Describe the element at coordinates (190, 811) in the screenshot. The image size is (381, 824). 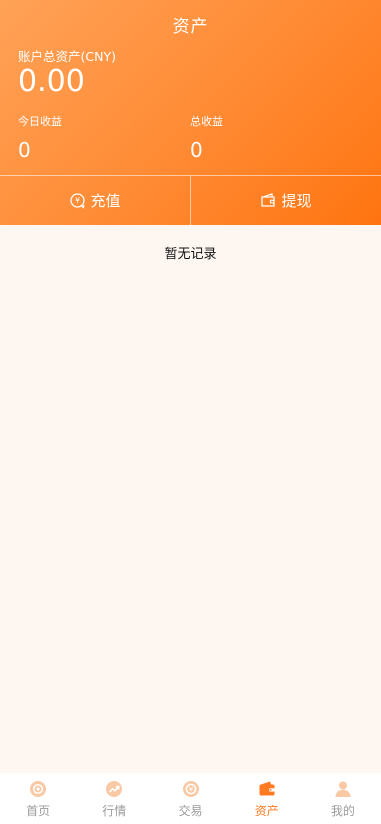
I see `tab-label: 交易` at that location.